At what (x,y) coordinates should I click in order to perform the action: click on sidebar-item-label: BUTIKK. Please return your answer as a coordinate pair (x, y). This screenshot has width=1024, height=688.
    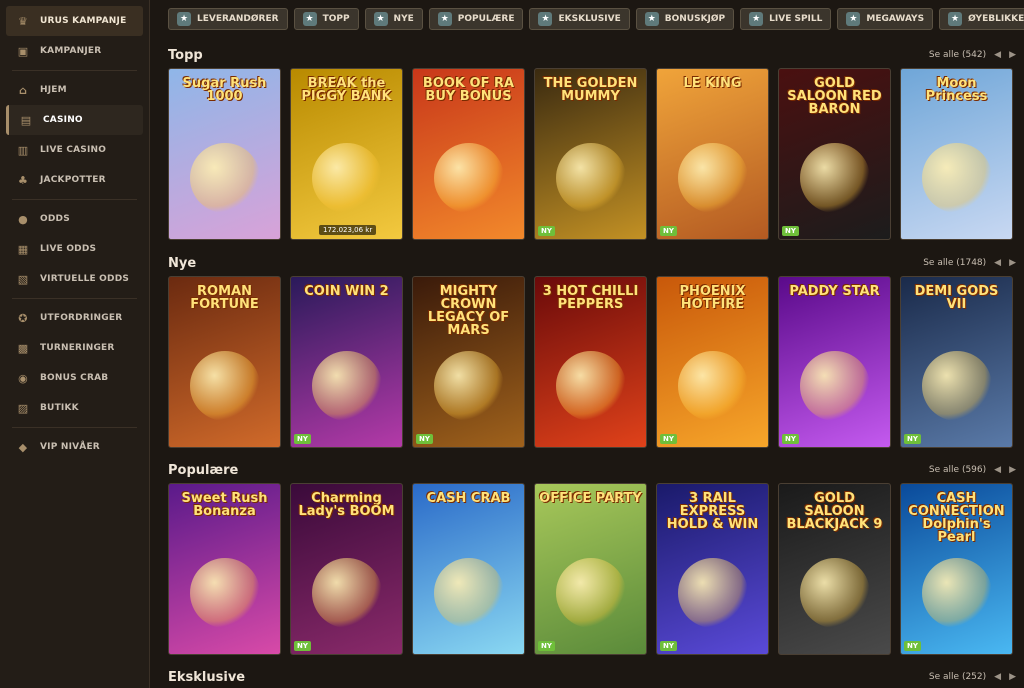
    Looking at the image, I should click on (59, 408).